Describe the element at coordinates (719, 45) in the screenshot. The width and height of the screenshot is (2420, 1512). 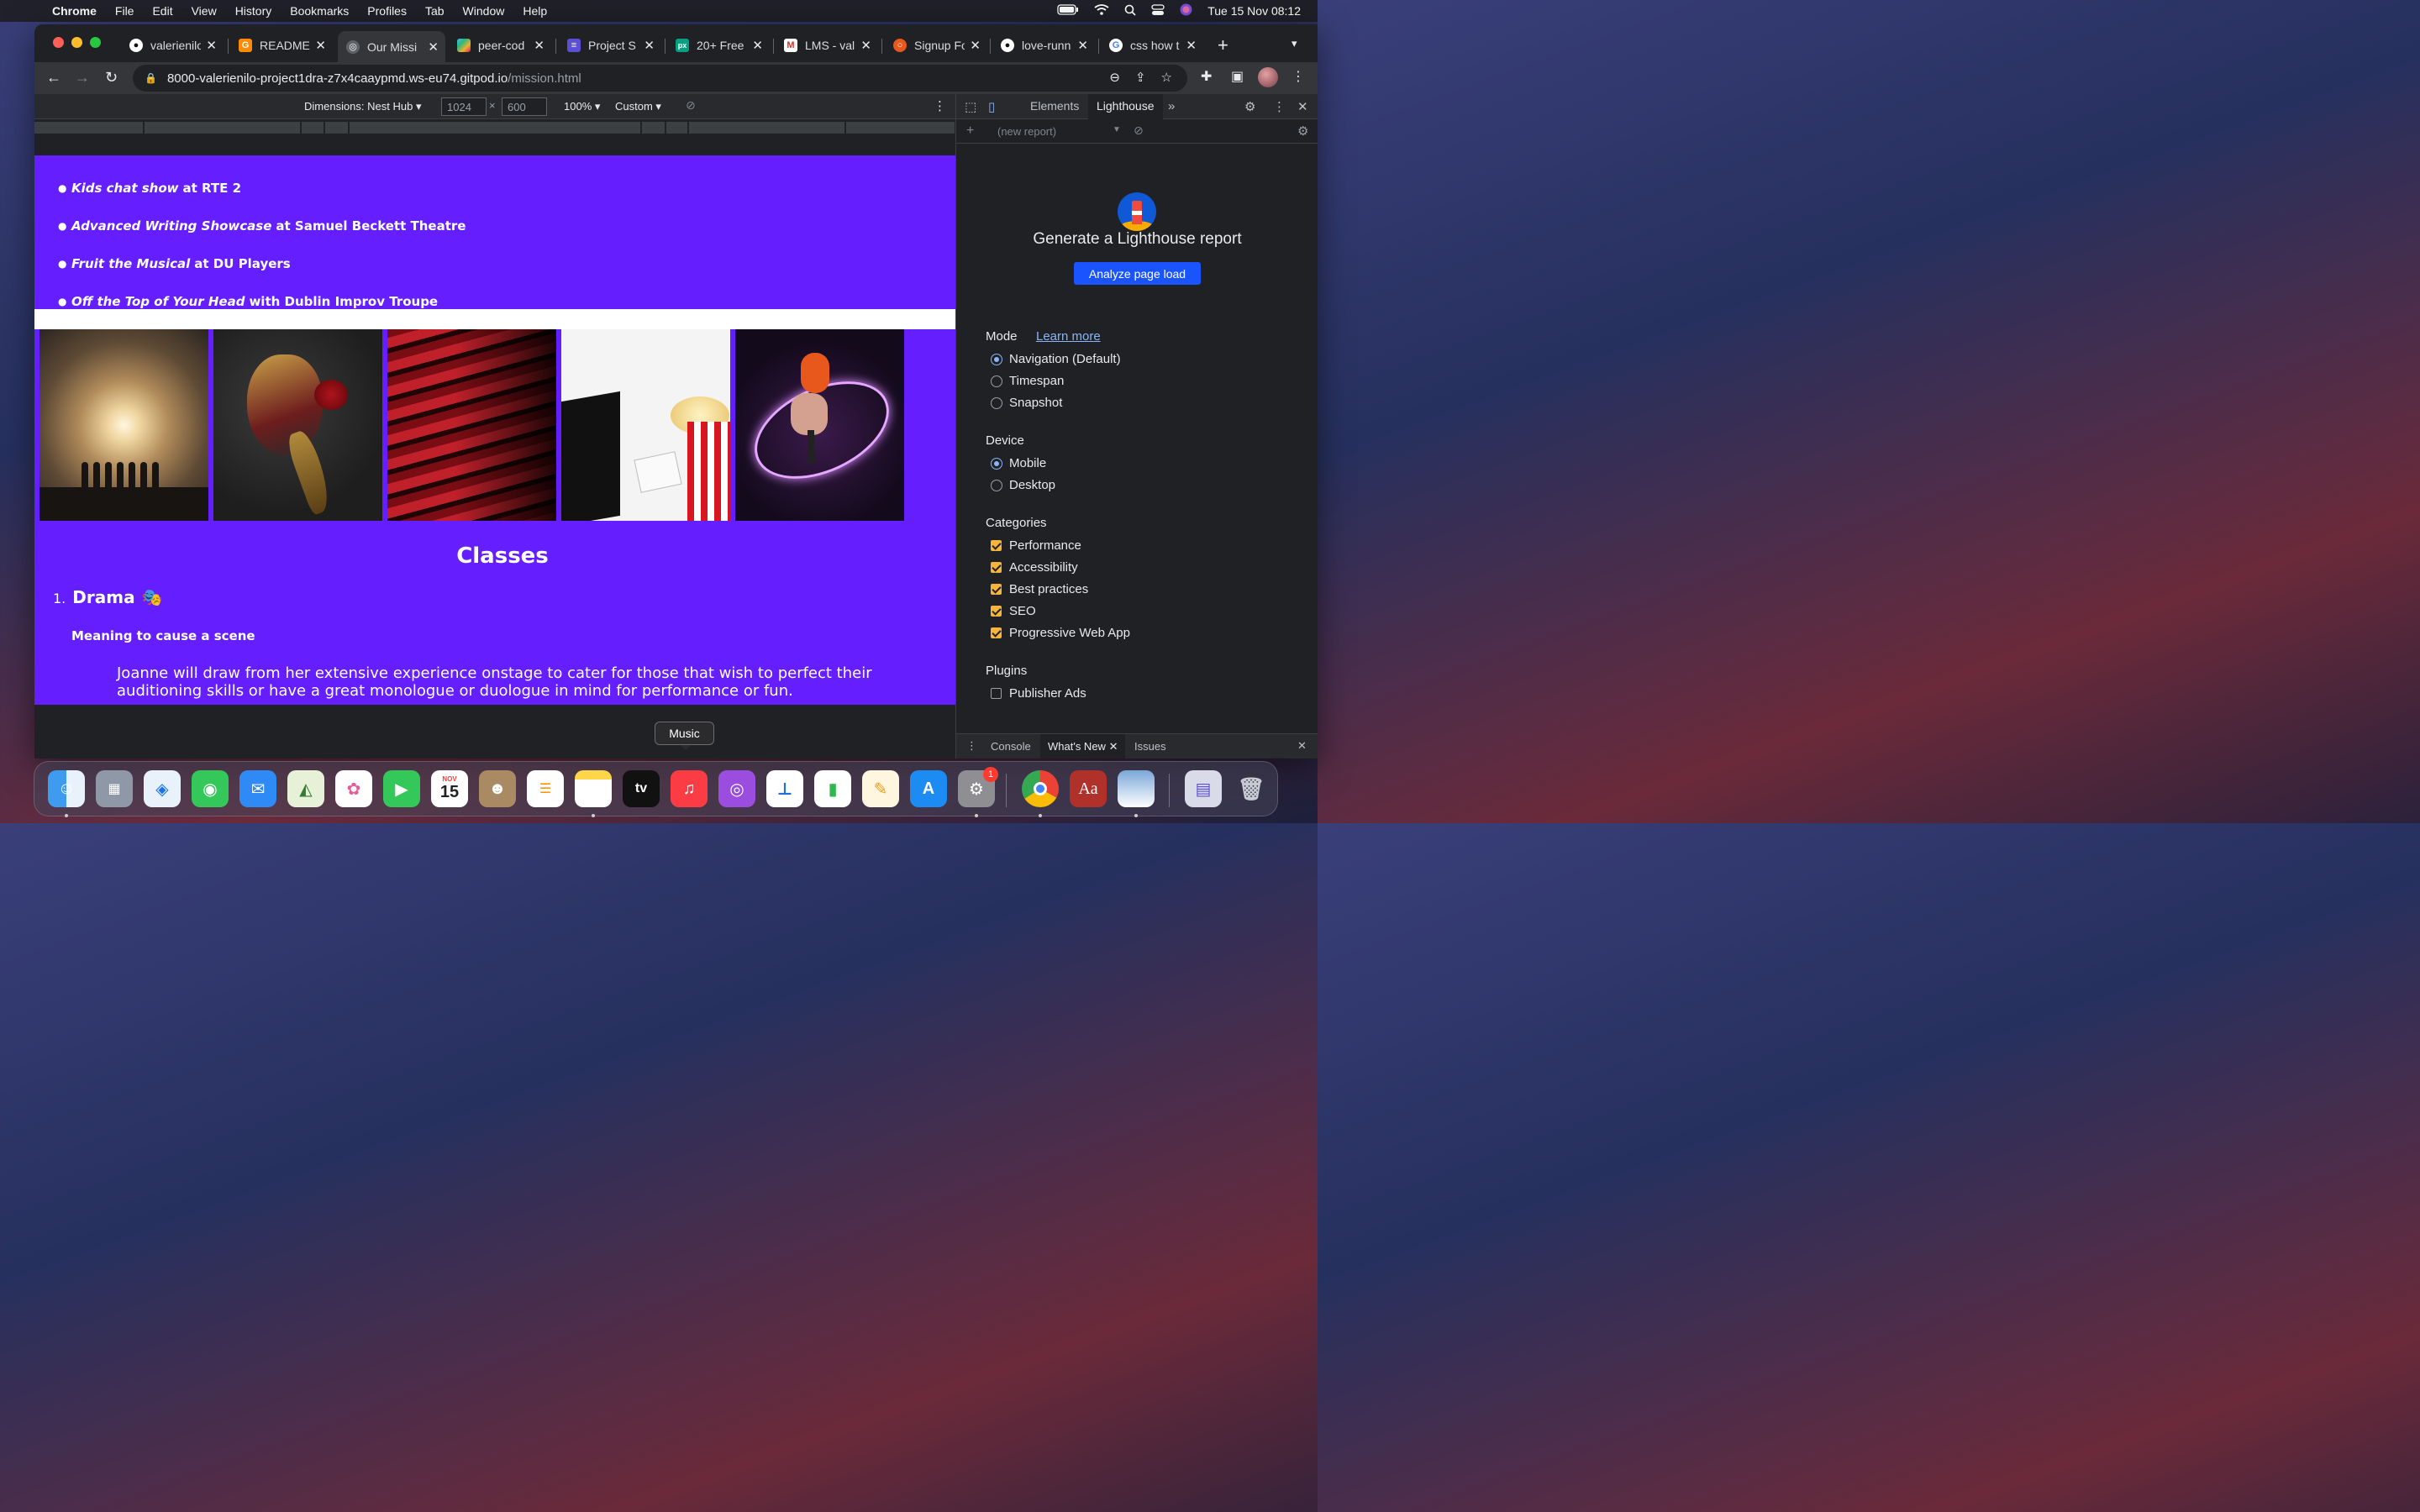
I see `tab-pexels: px 20+ Free ✕` at that location.